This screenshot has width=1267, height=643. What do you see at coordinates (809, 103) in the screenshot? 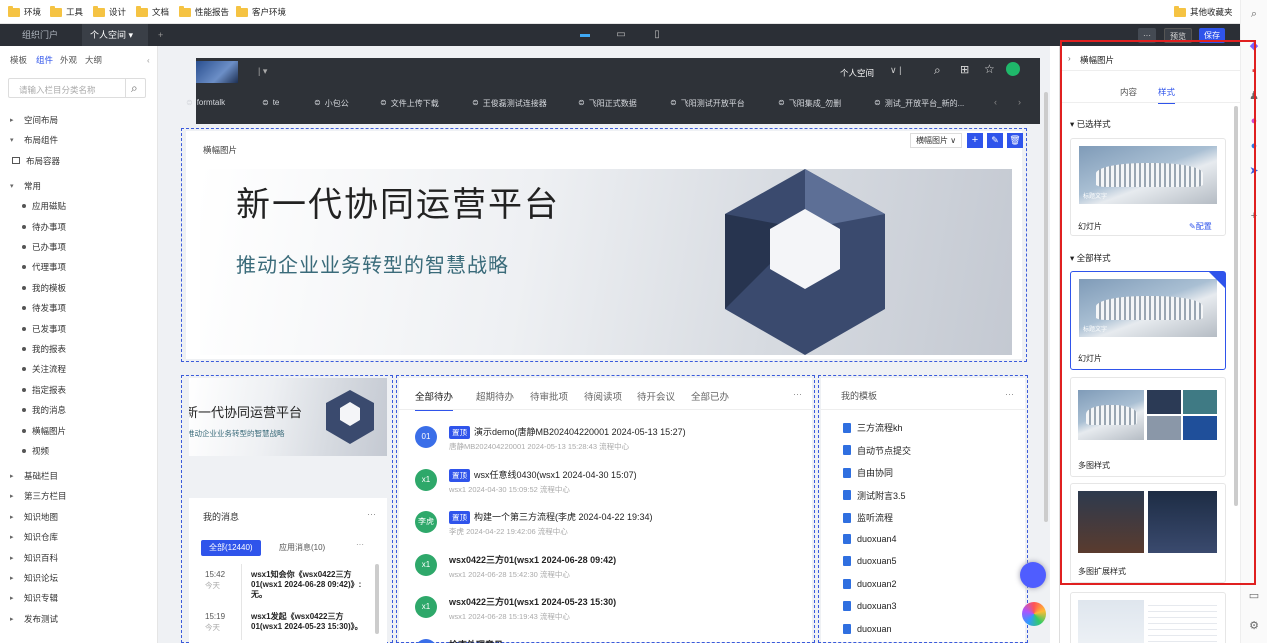
I see `portal-nav-item: ⊜ 飞阳集成_勿删` at bounding box center [809, 103].